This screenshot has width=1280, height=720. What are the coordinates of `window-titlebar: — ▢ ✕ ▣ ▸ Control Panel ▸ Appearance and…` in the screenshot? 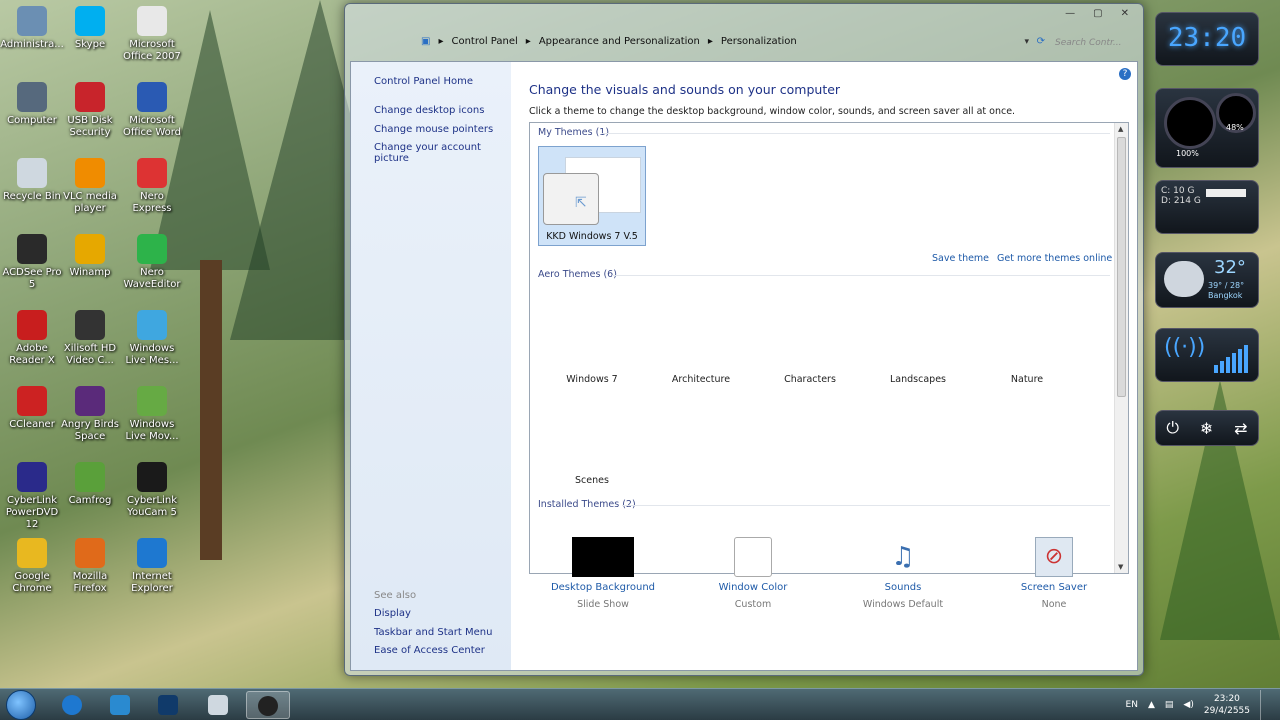 It's located at (744, 33).